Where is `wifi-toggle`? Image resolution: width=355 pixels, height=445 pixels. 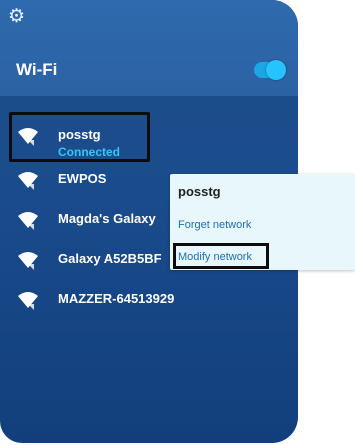 wifi-toggle is located at coordinates (270, 70).